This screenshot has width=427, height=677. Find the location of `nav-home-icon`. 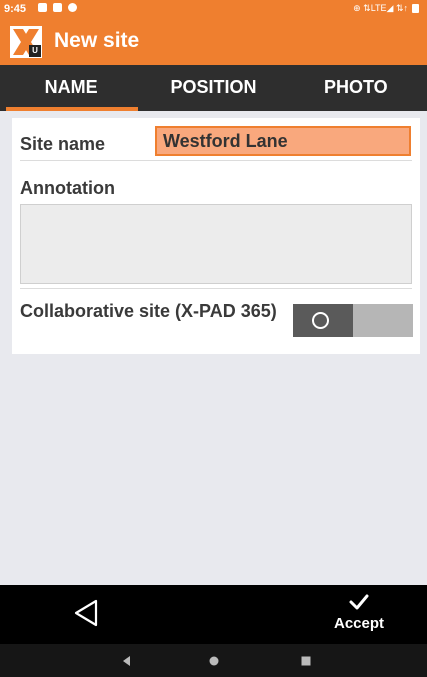

nav-home-icon is located at coordinates (214, 661).